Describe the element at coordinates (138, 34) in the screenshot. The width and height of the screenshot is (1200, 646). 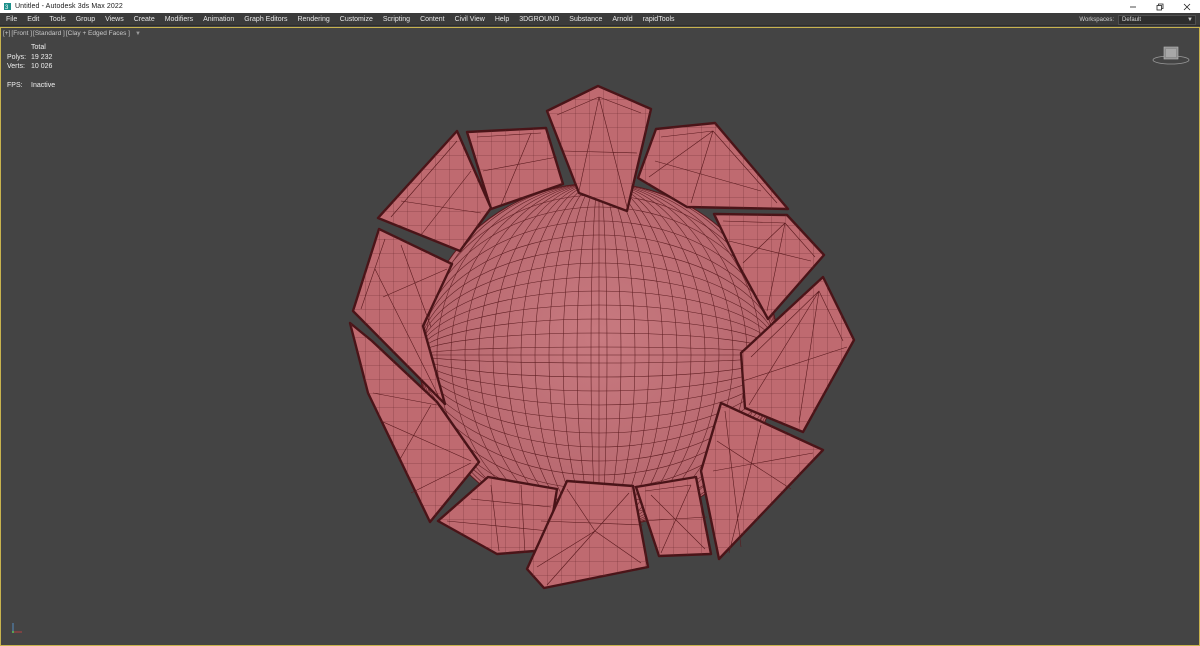
I see `filter-icon: ▼` at that location.